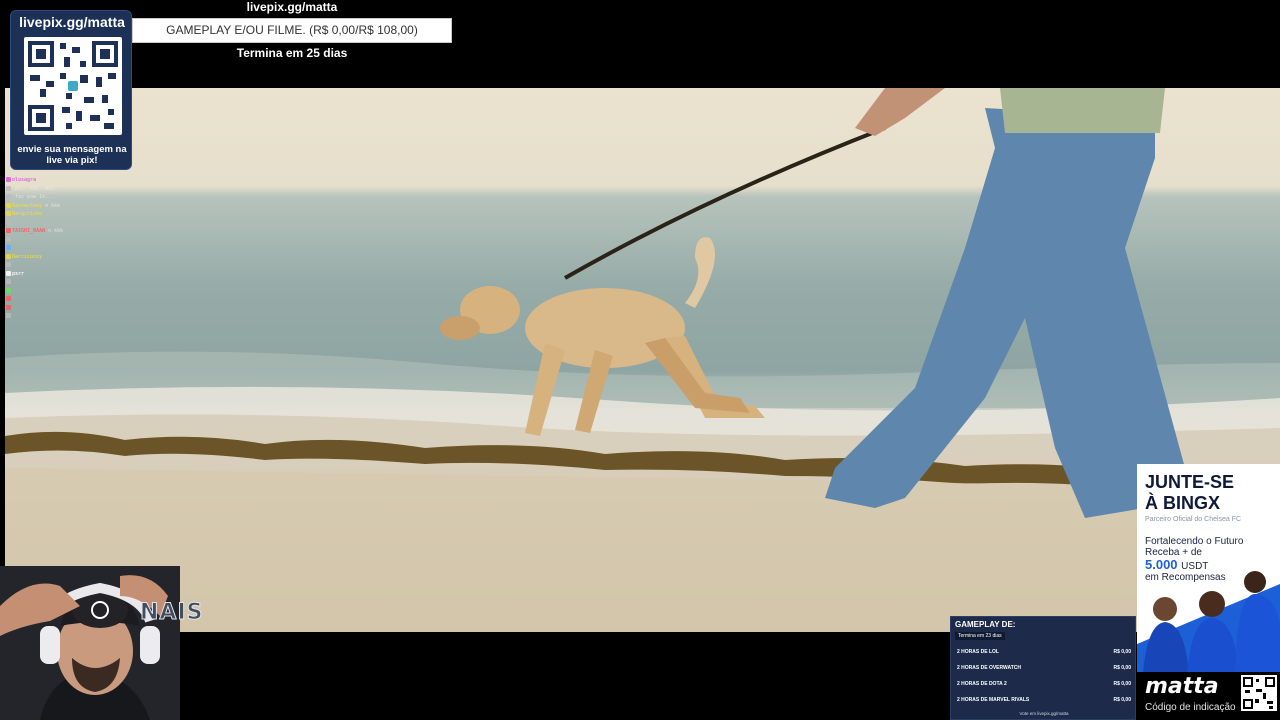 The height and width of the screenshot is (720, 1280). What do you see at coordinates (27, 256) in the screenshot?
I see `chat-username: Barciinoxy` at bounding box center [27, 256].